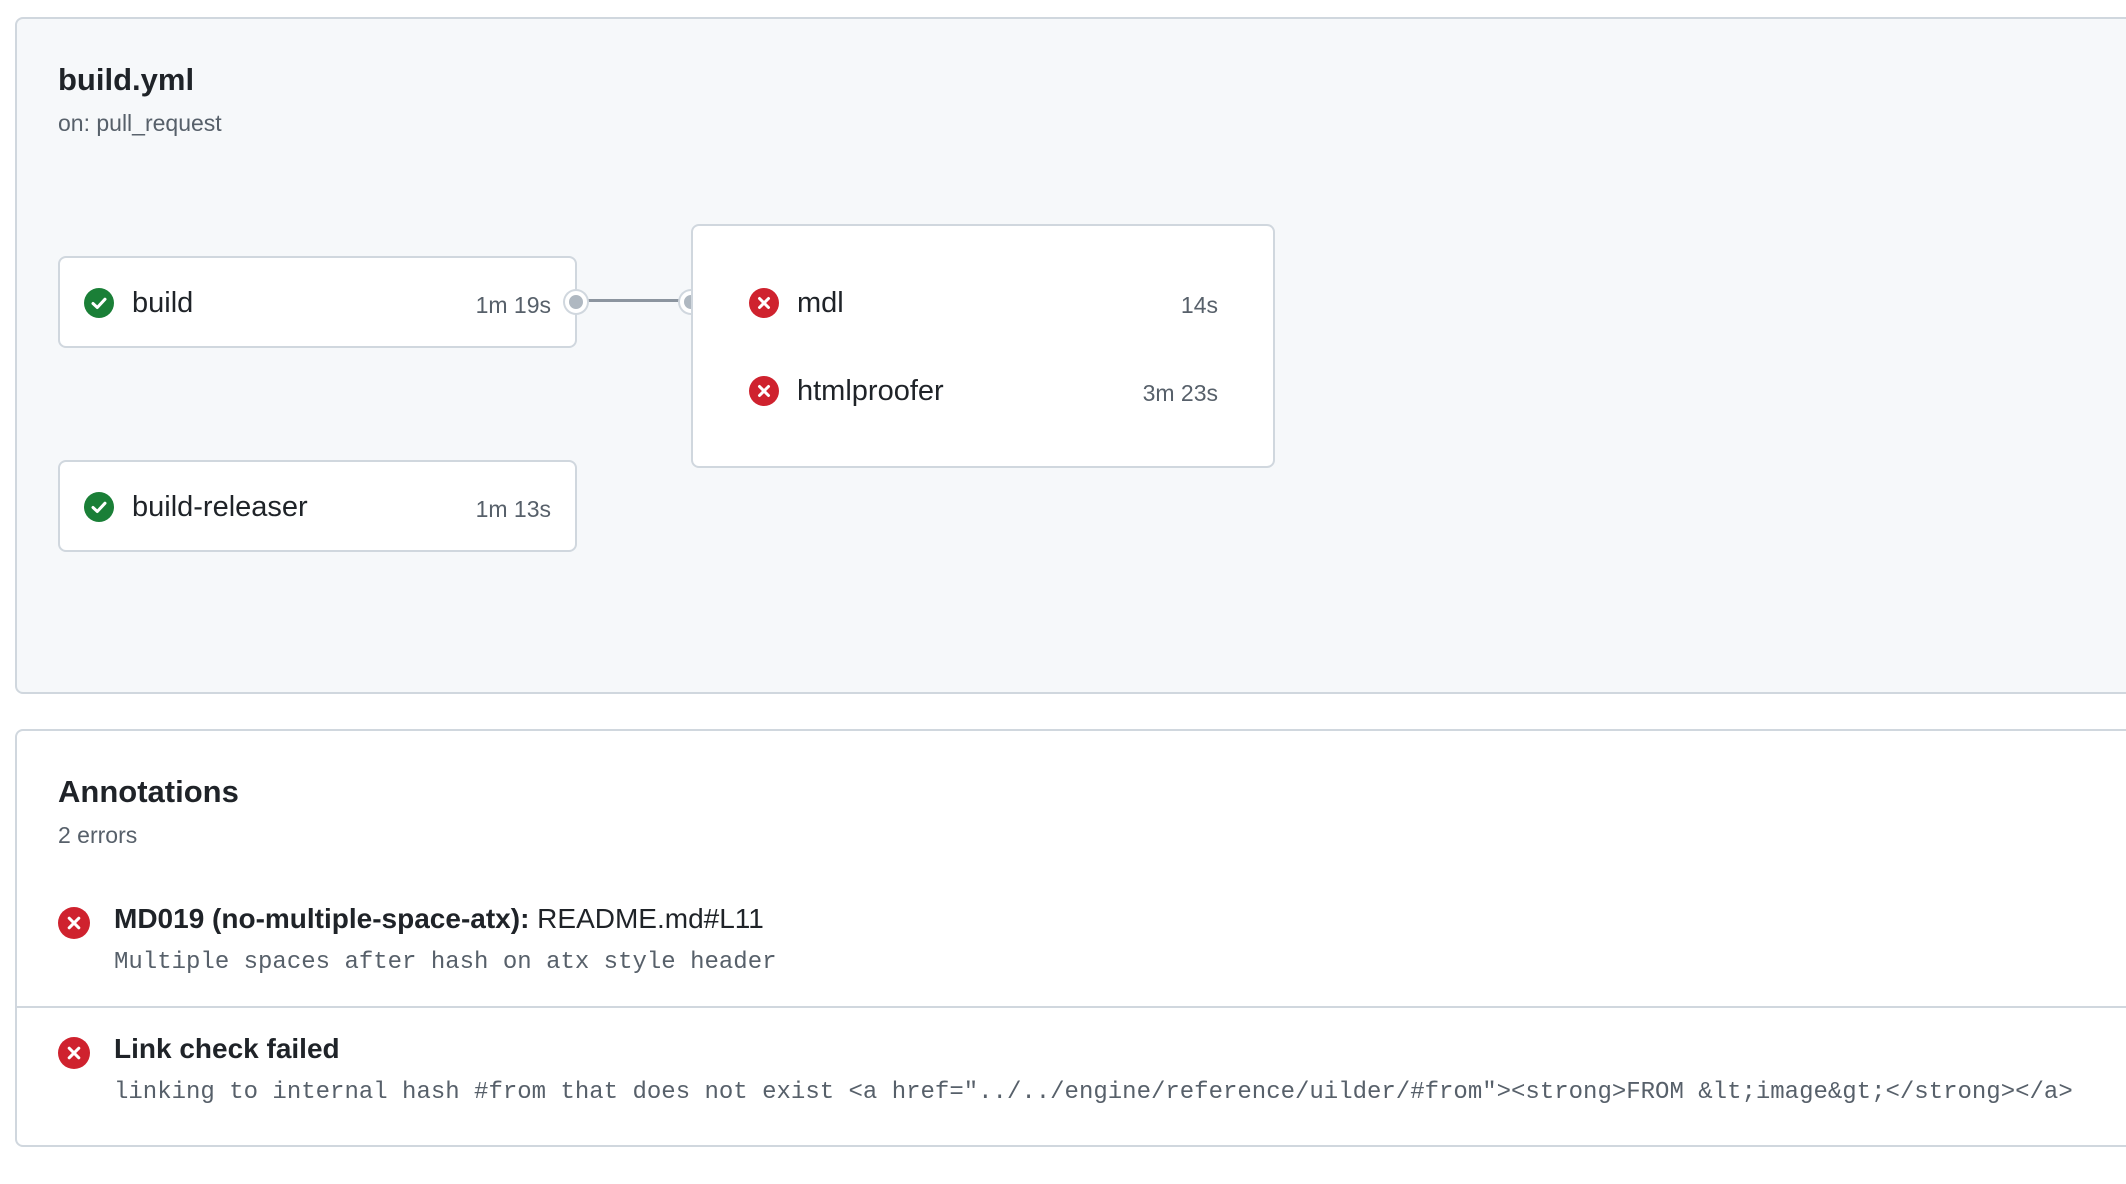 The image size is (2126, 1184). I want to click on job-name: htmlproofer, so click(870, 391).